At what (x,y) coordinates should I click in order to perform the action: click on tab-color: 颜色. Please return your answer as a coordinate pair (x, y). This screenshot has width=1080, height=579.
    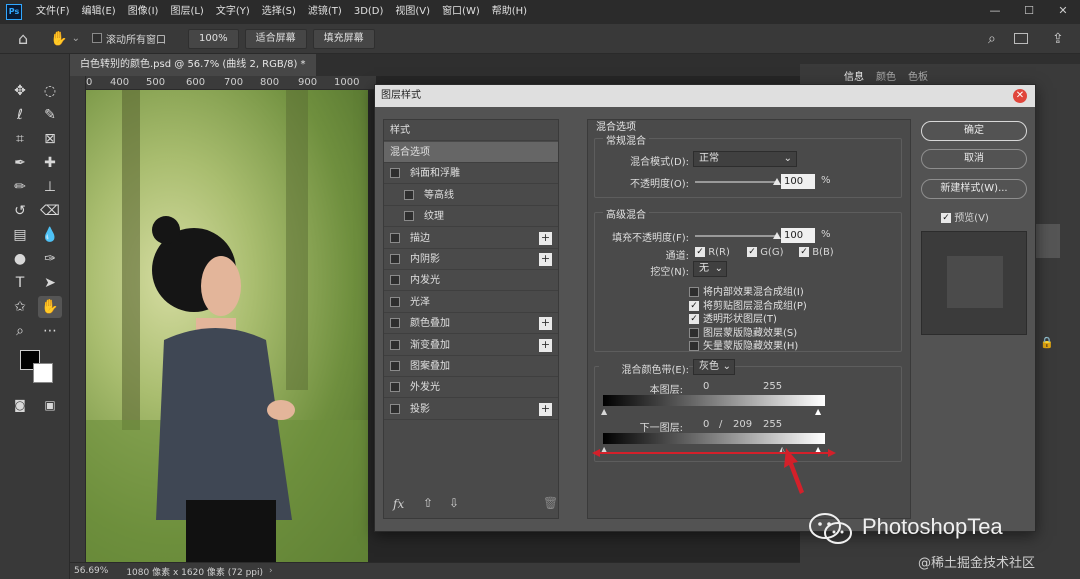
    Looking at the image, I should click on (886, 75).